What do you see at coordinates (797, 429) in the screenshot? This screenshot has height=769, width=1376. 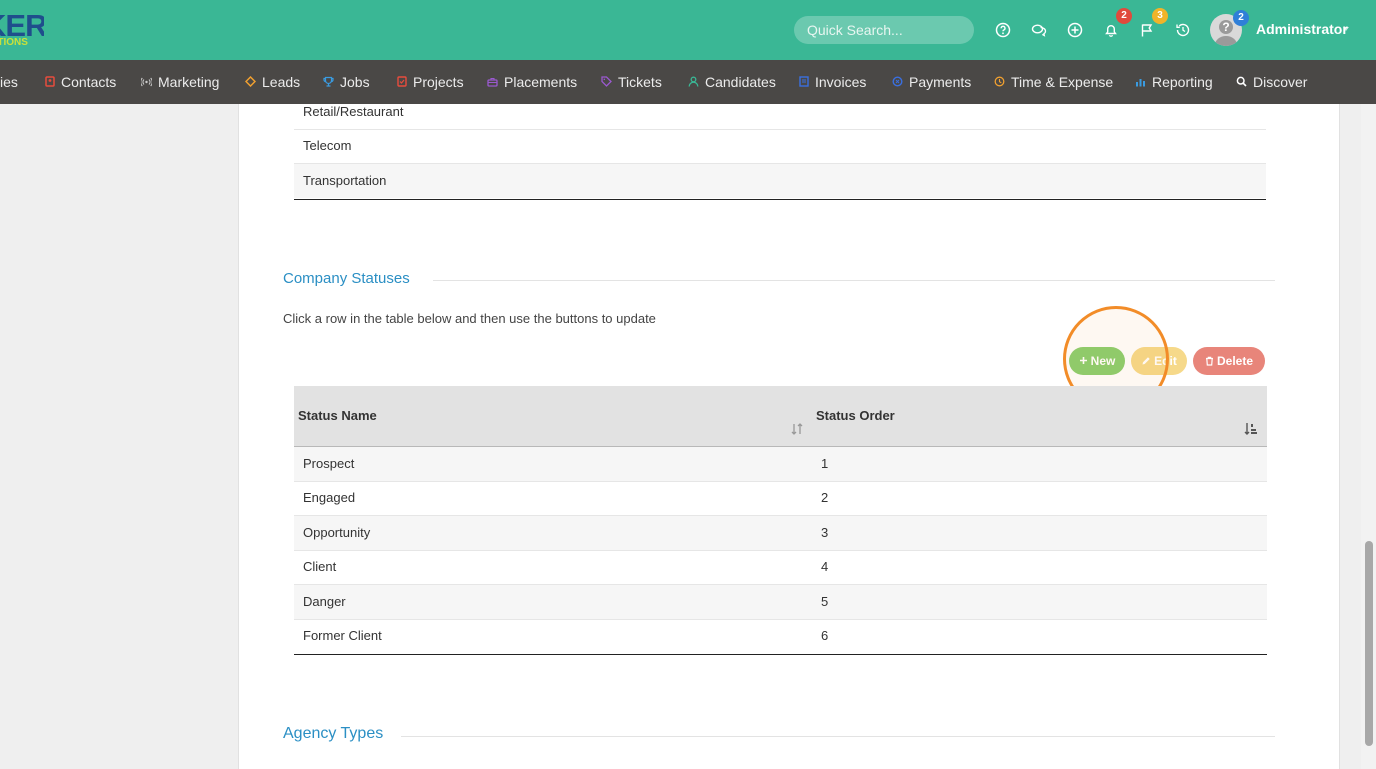 I see `sort-icon` at bounding box center [797, 429].